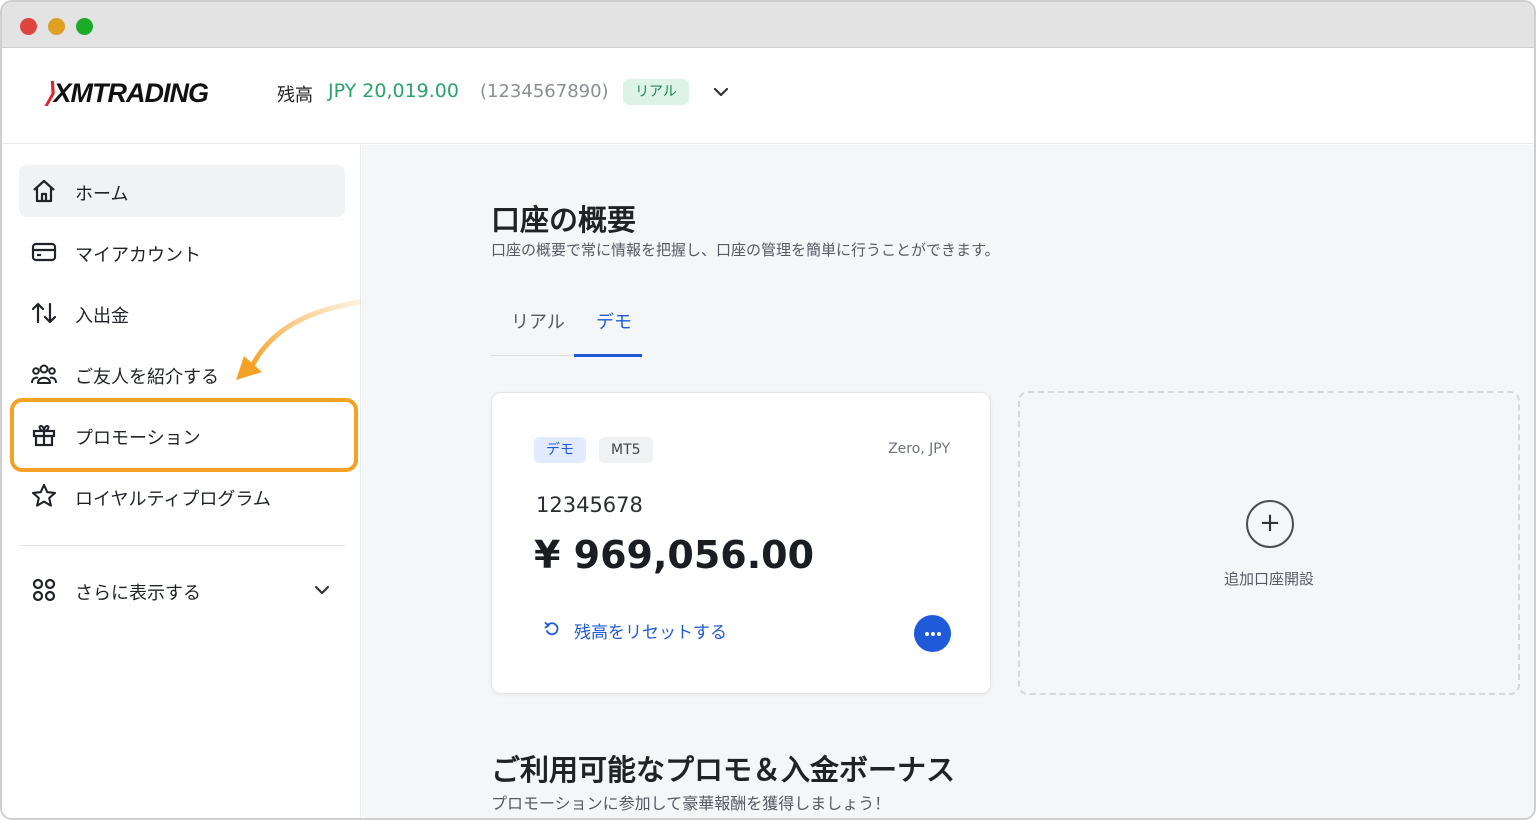 Image resolution: width=1536 pixels, height=820 pixels. I want to click on reset-icon, so click(551, 629).